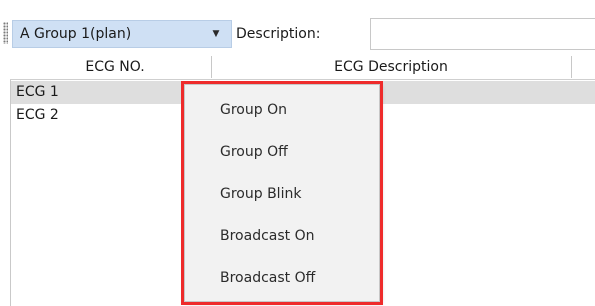 The height and width of the screenshot is (306, 595). What do you see at coordinates (5, 33) in the screenshot?
I see `grip-icon` at bounding box center [5, 33].